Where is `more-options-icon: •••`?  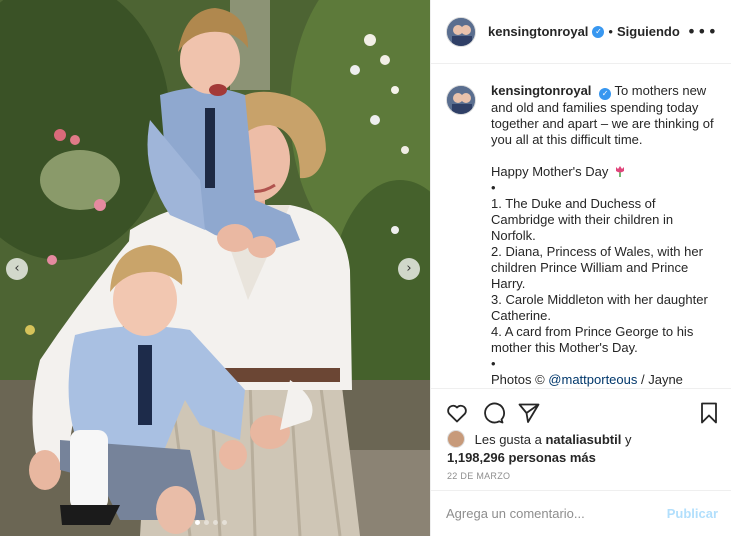
more-options-icon: ••• is located at coordinates (702, 31).